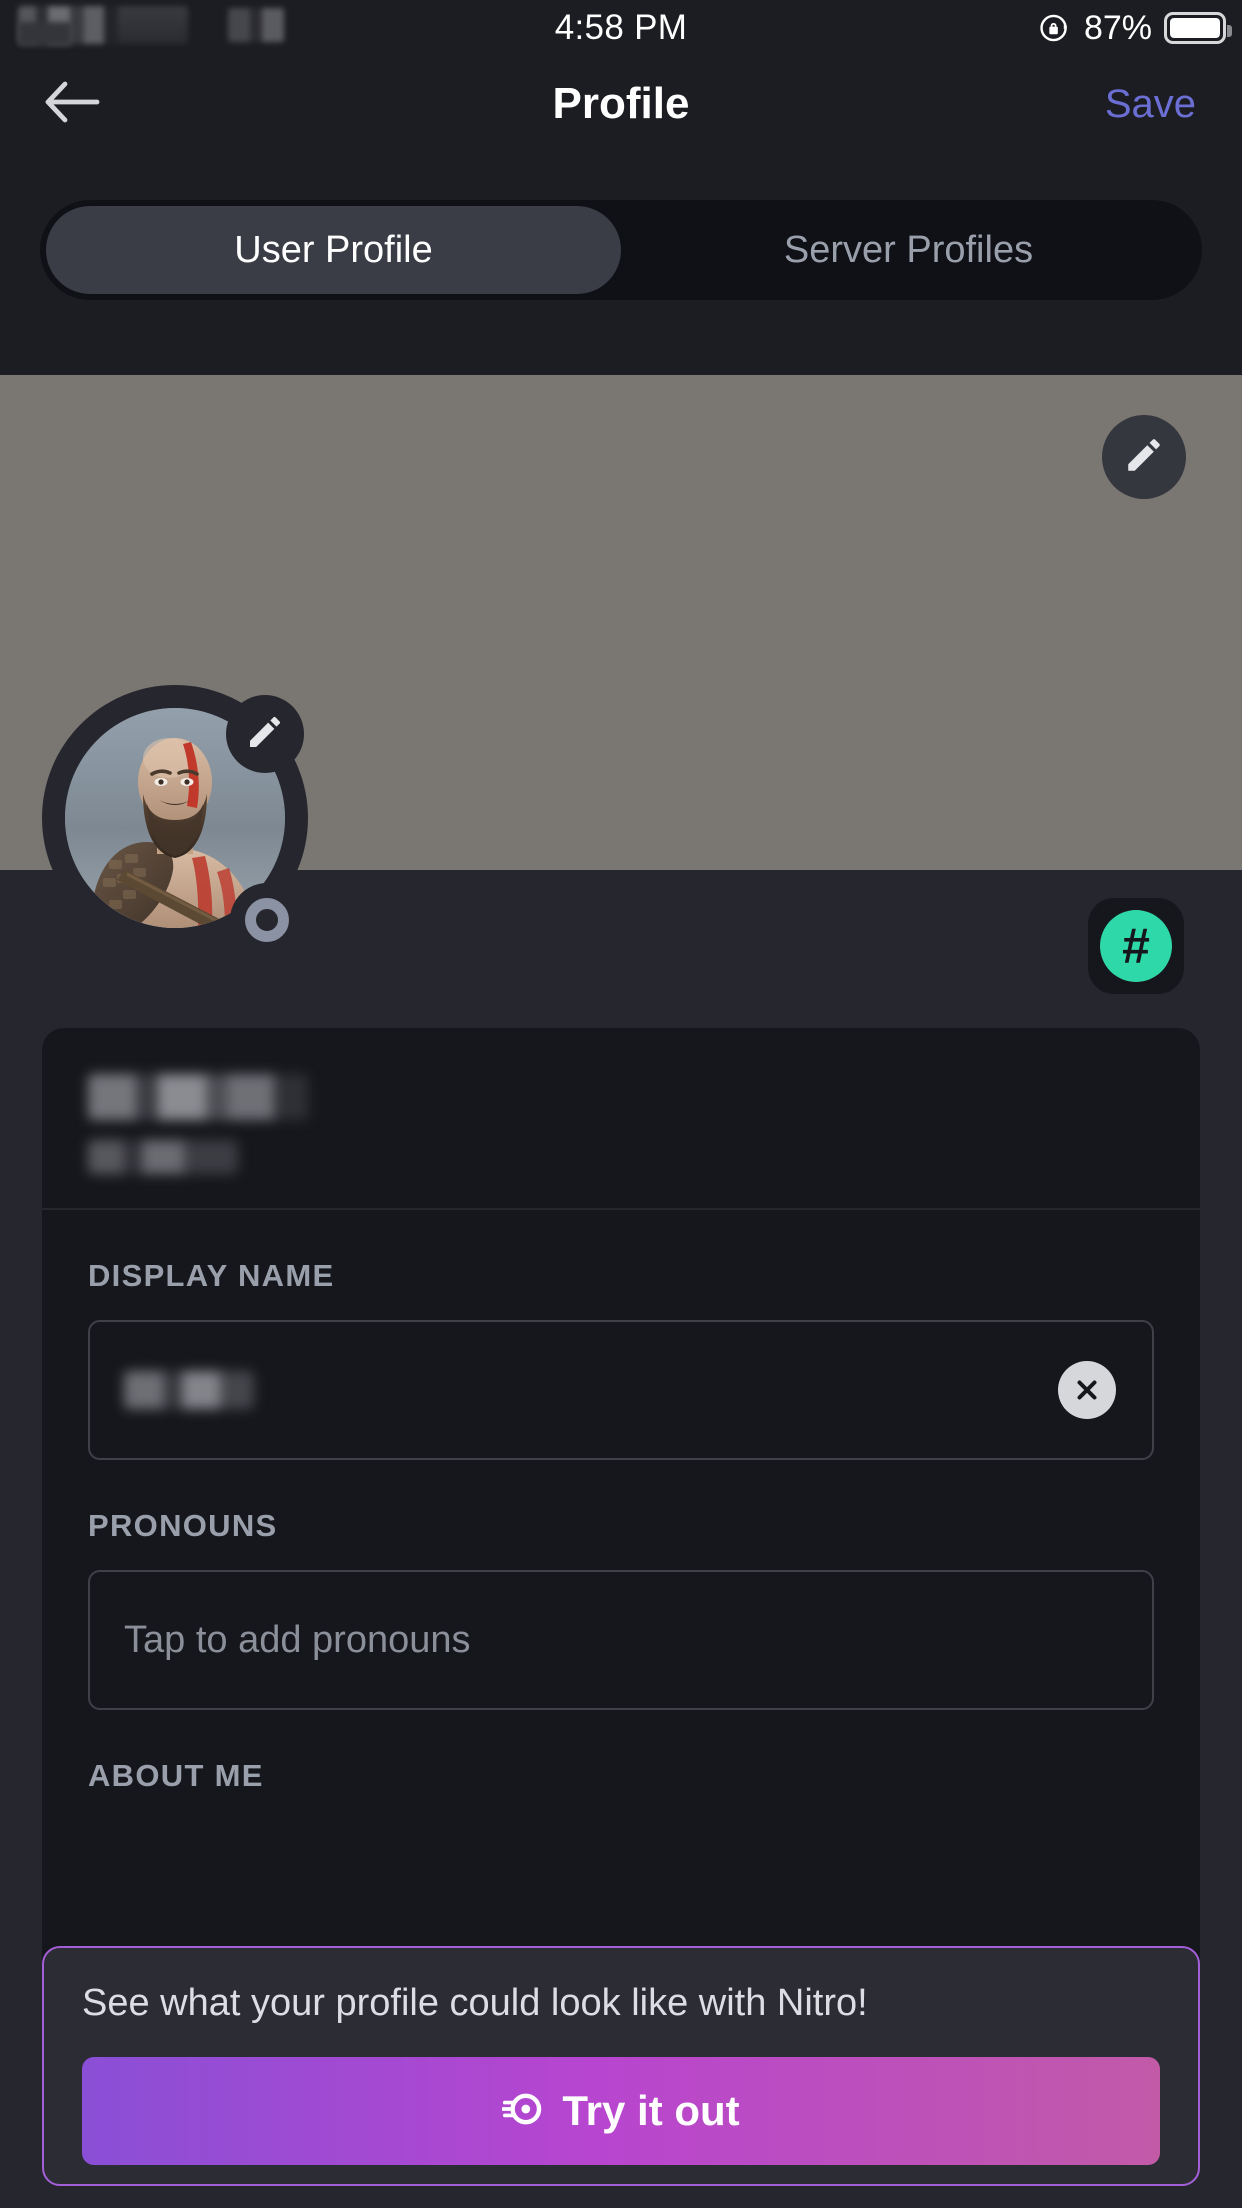  I want to click on try-it-out-button: Try it out, so click(621, 2111).